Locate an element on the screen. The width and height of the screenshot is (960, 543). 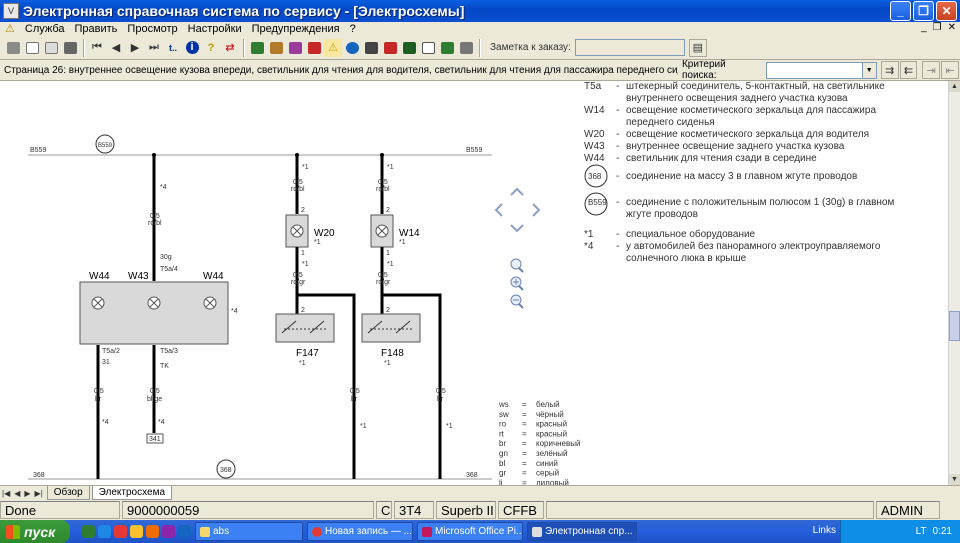
t-icon: t.. is located at coordinates (173, 48).